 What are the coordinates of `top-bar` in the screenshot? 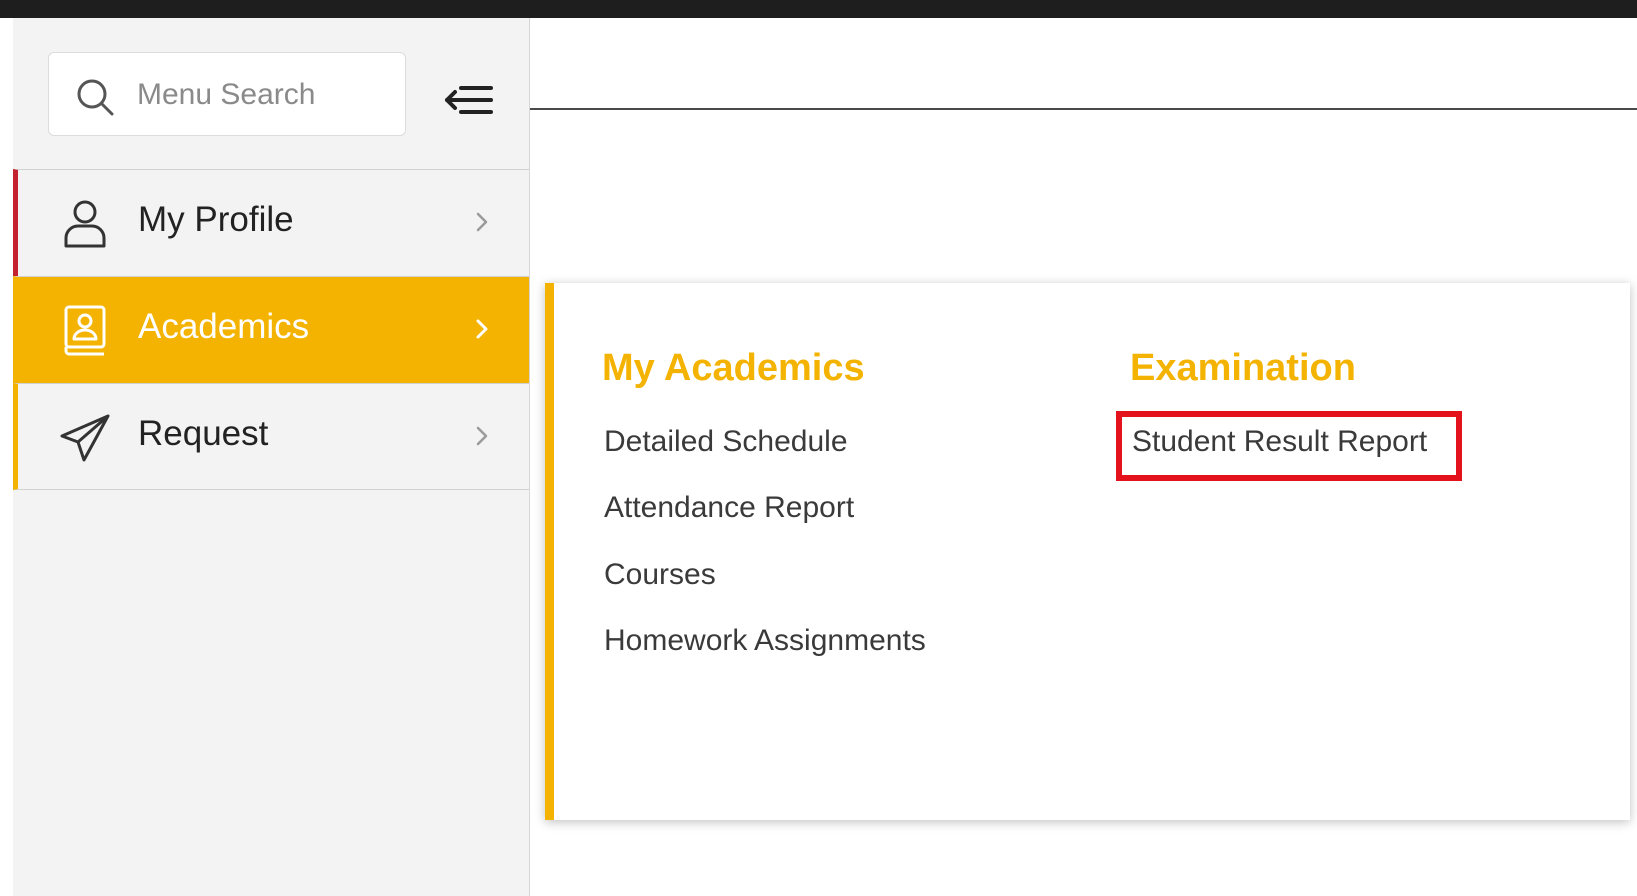 It's located at (818, 9).